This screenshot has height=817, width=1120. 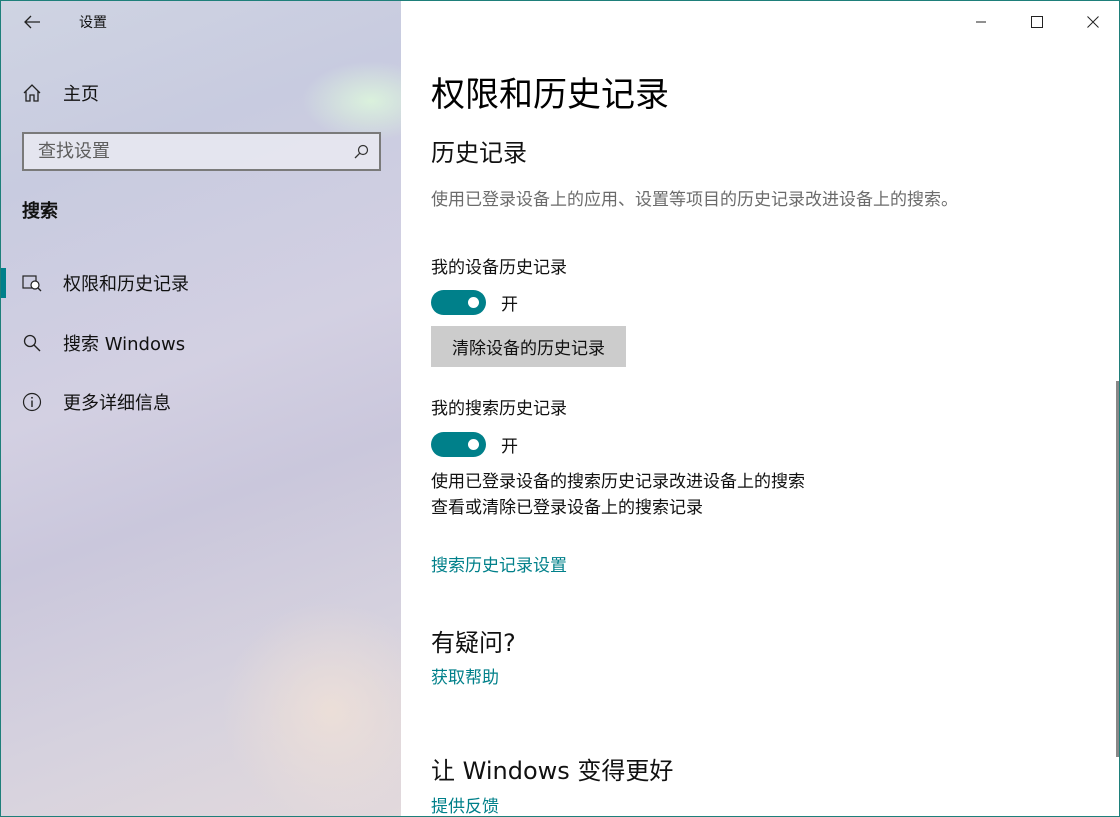 What do you see at coordinates (552, 771) in the screenshot?
I see `improve-windows-heading: 让 Windows 变得更好` at bounding box center [552, 771].